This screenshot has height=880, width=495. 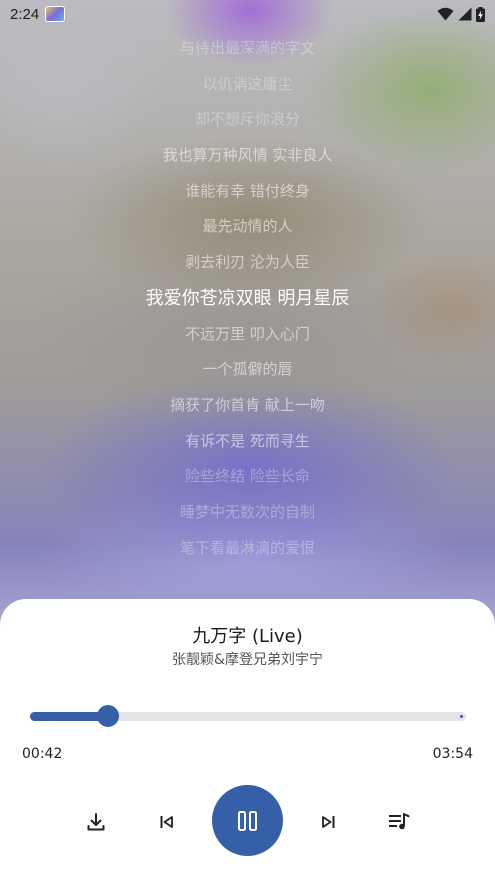 What do you see at coordinates (247, 49) in the screenshot?
I see `lyric-line: 与待出最深满的字文` at bounding box center [247, 49].